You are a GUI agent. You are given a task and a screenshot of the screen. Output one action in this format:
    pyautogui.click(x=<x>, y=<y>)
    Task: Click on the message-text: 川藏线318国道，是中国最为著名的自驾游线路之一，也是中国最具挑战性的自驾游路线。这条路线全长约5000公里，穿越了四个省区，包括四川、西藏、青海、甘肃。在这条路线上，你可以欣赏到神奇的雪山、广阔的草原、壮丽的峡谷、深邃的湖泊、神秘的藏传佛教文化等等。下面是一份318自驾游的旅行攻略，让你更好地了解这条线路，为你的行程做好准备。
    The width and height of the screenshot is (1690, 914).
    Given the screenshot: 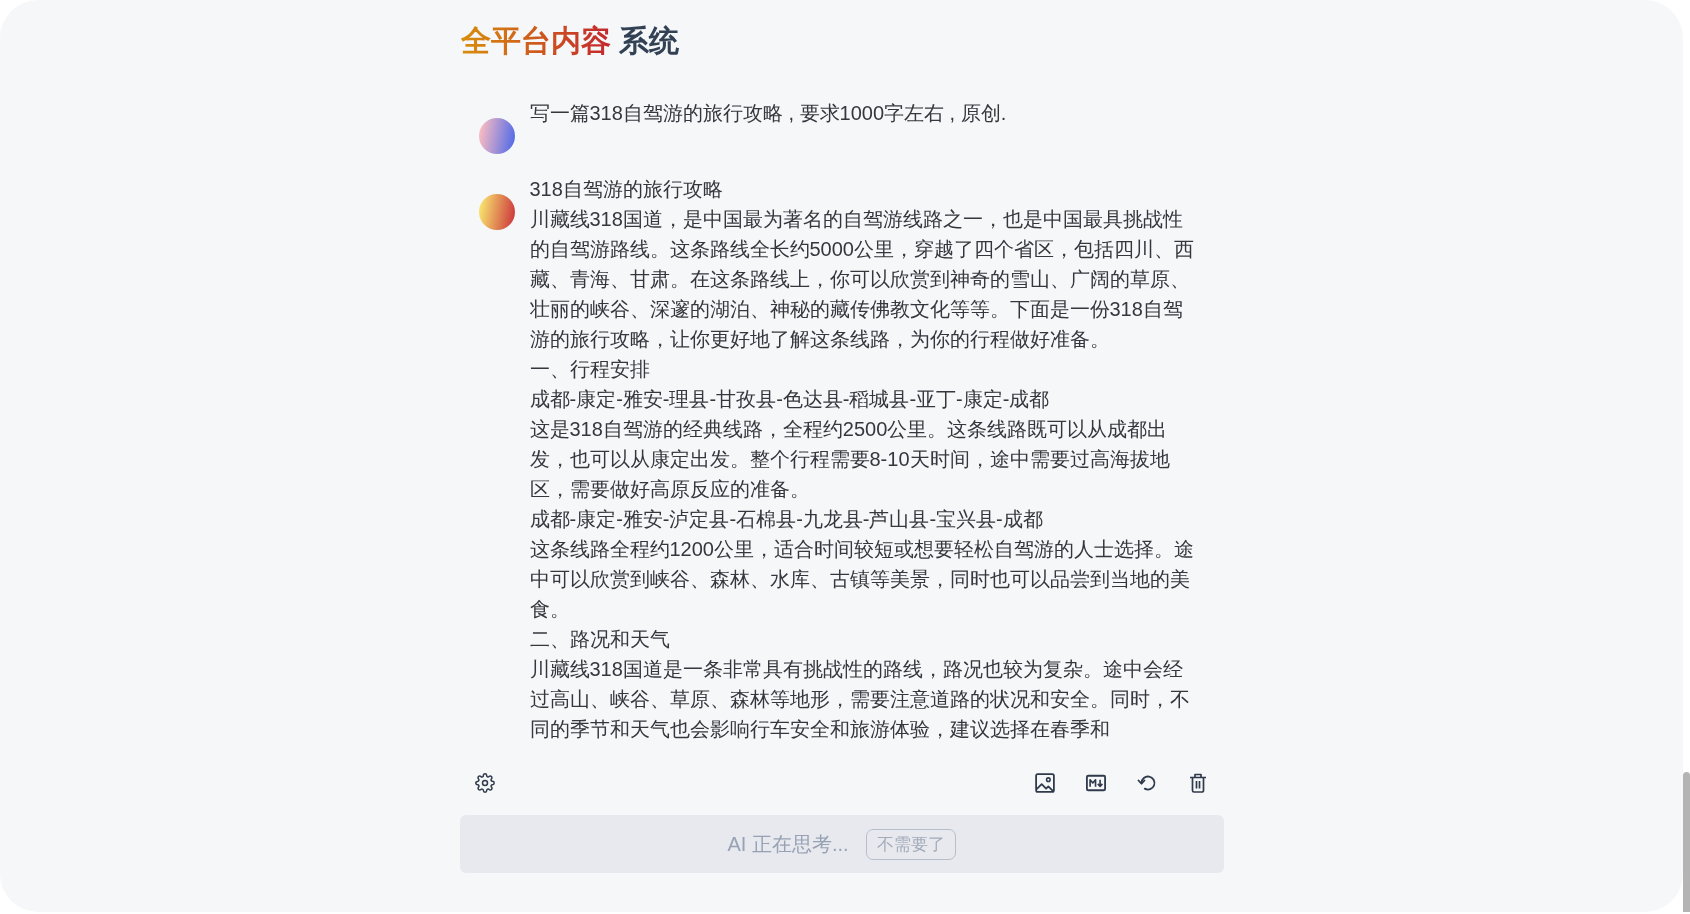 What is the action you would take?
    pyautogui.click(x=862, y=279)
    